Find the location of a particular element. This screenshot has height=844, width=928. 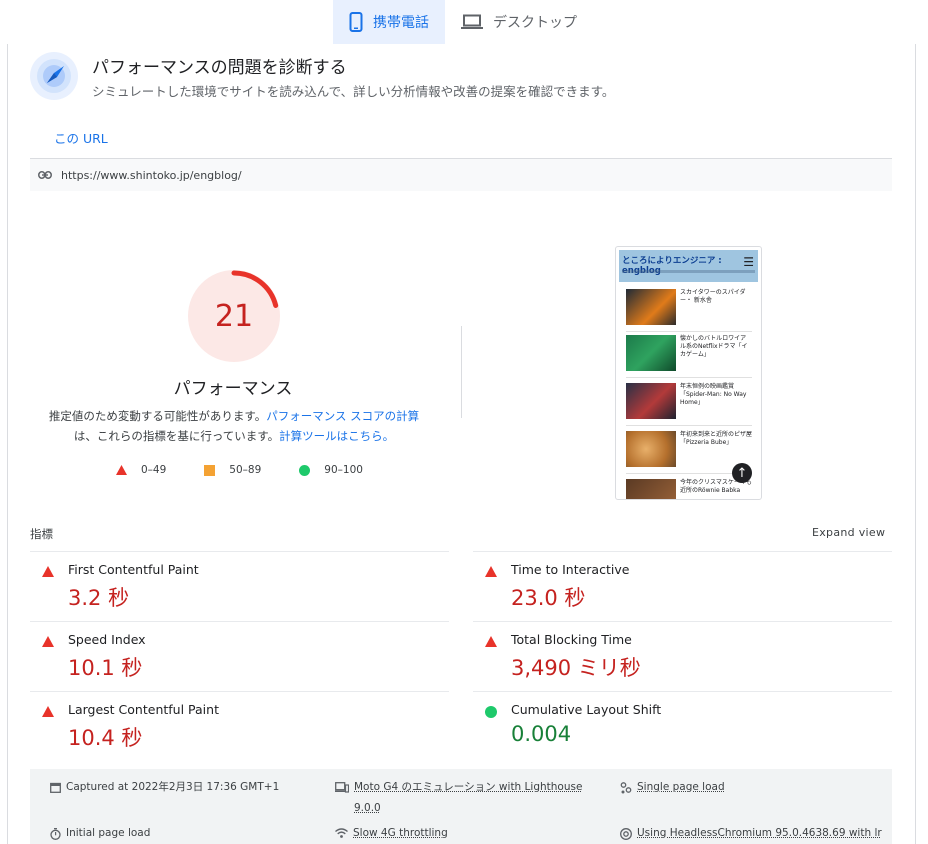

performance-gauge: 21 is located at coordinates (234, 316).